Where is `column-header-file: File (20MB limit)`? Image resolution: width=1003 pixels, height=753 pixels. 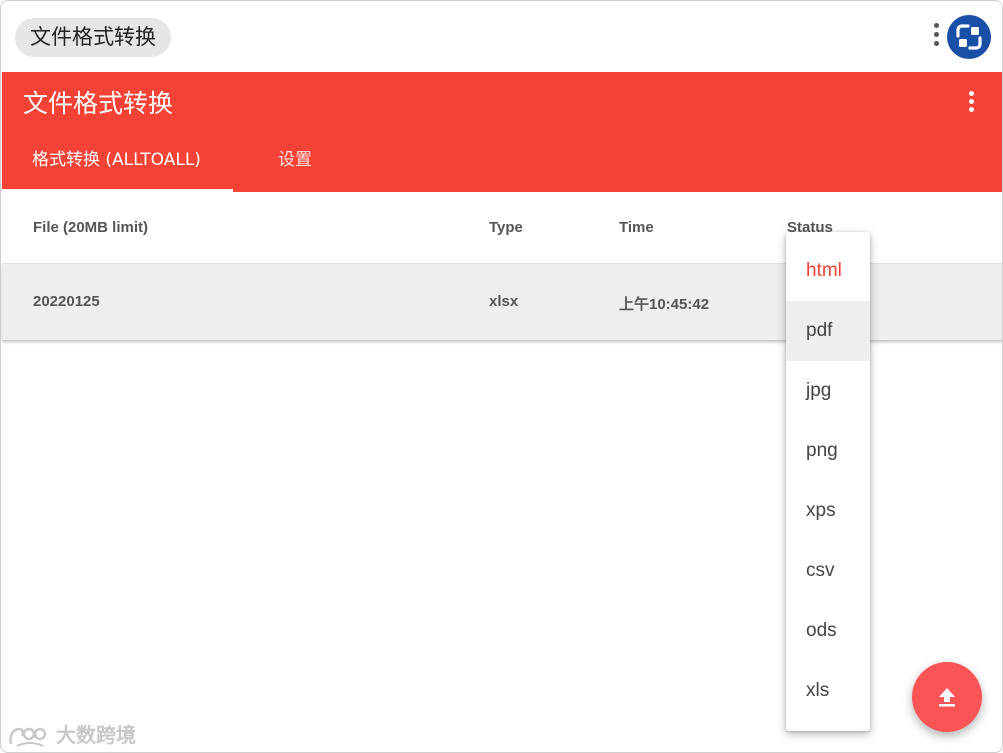 column-header-file: File (20MB limit) is located at coordinates (91, 227).